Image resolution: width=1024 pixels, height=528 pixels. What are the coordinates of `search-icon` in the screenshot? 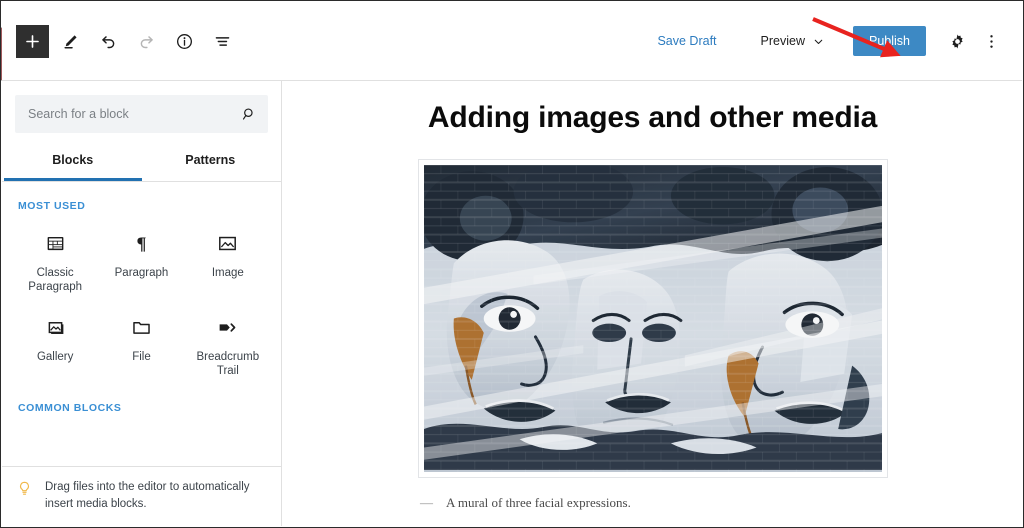 It's located at (249, 114).